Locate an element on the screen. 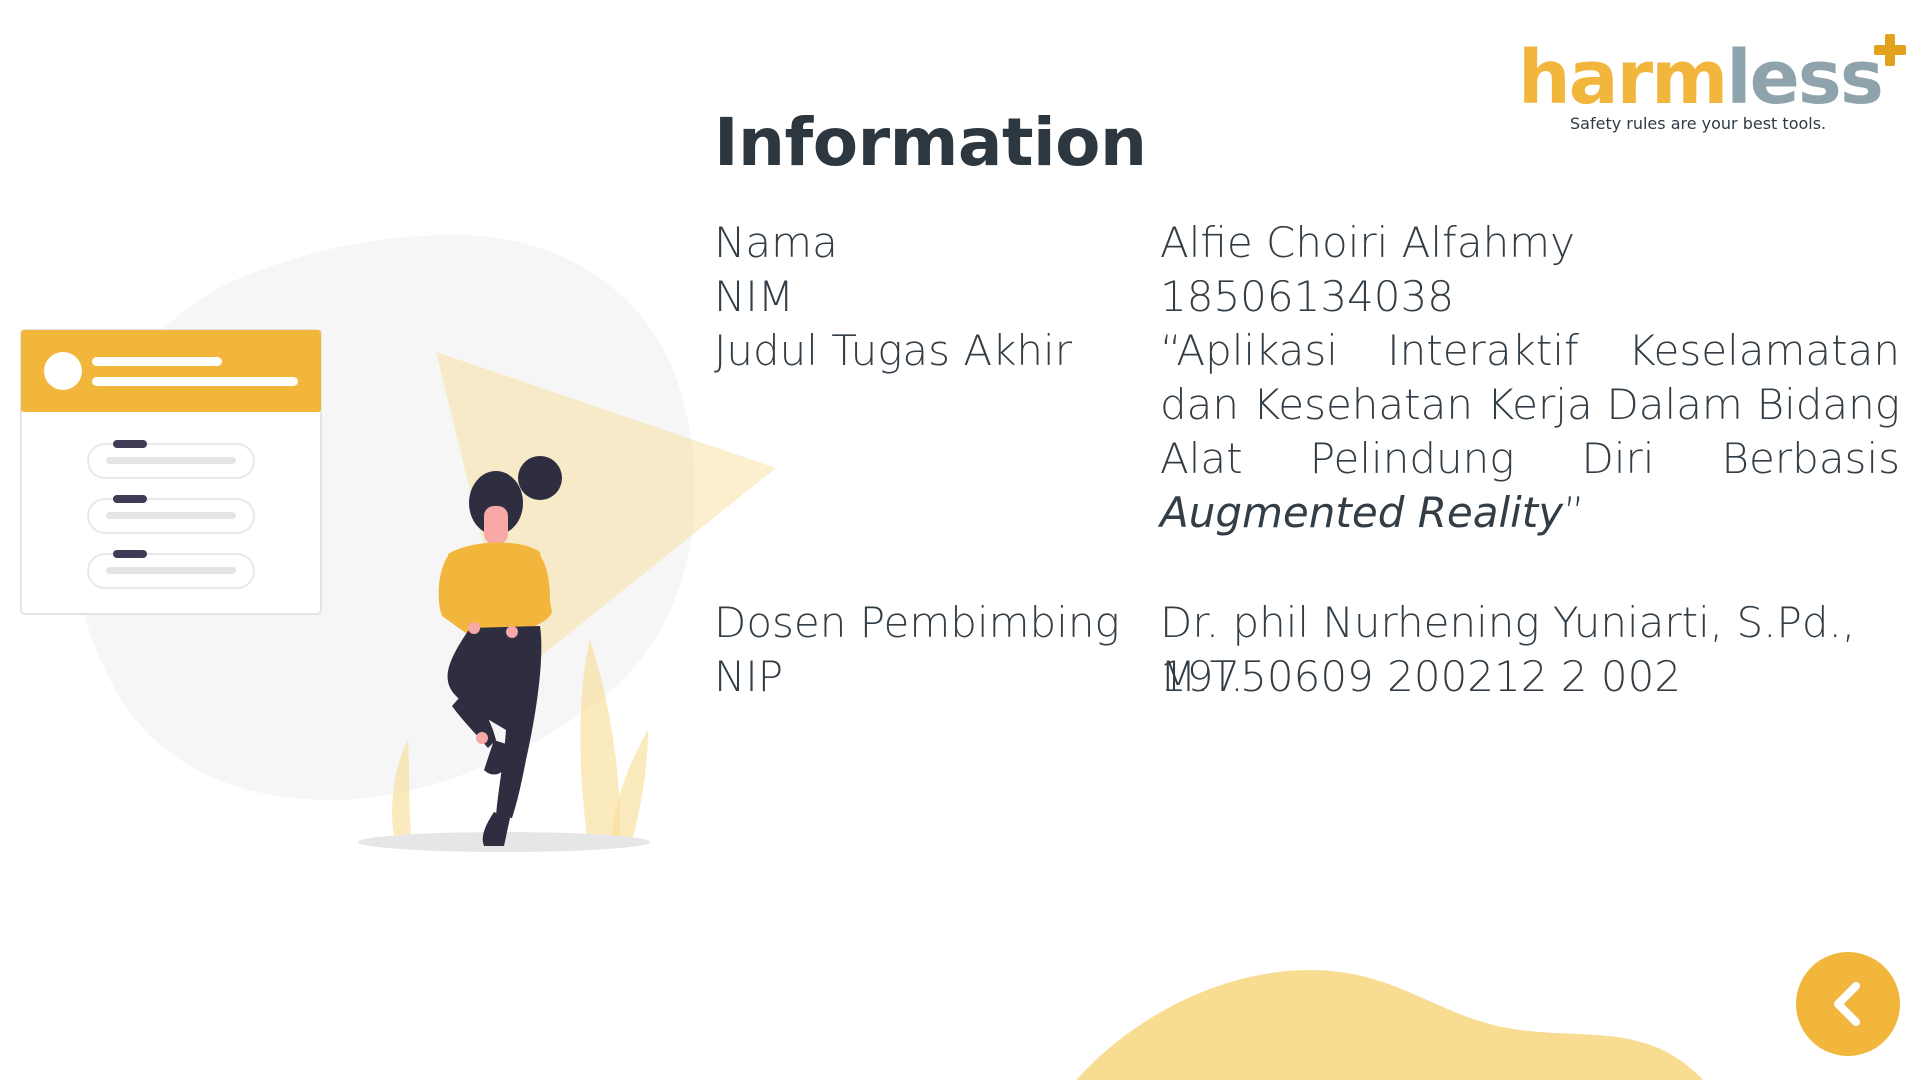 The image size is (1920, 1080). info-label: Dosen Pembimbing is located at coordinates (917, 622).